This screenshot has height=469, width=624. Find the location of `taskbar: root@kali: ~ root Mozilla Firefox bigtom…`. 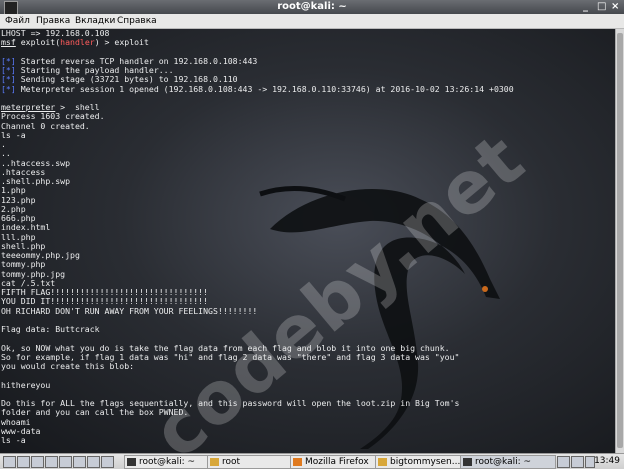

taskbar: root@kali: ~ root Mozilla Firefox bigtom… is located at coordinates (312, 461).